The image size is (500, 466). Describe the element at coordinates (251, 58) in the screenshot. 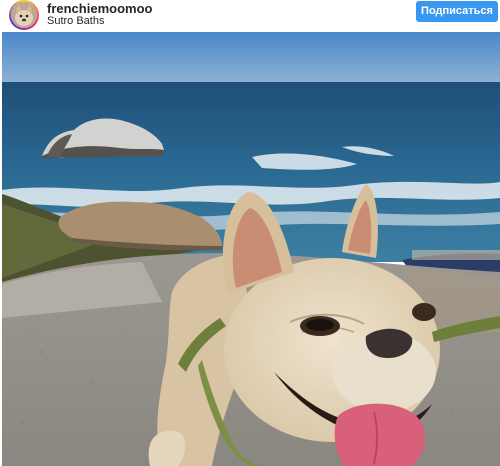

I see `sky` at that location.